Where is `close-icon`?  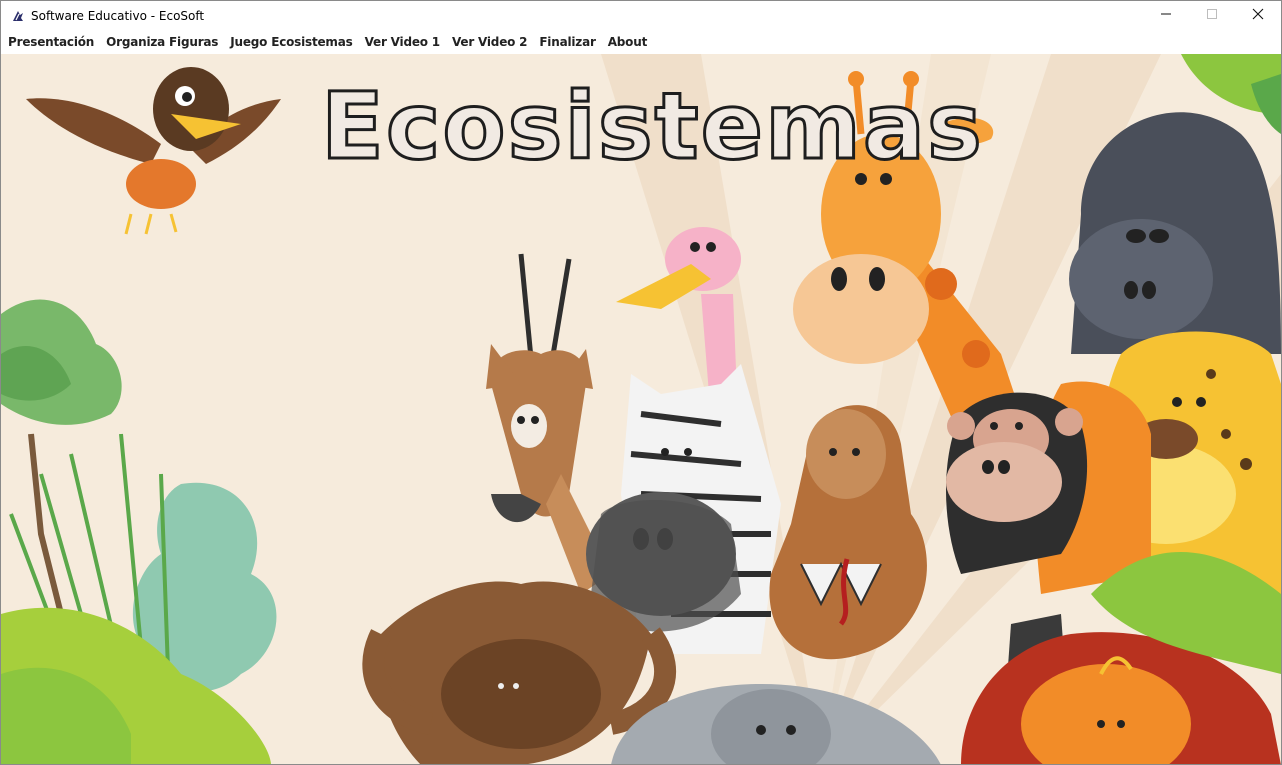 close-icon is located at coordinates (1258, 16).